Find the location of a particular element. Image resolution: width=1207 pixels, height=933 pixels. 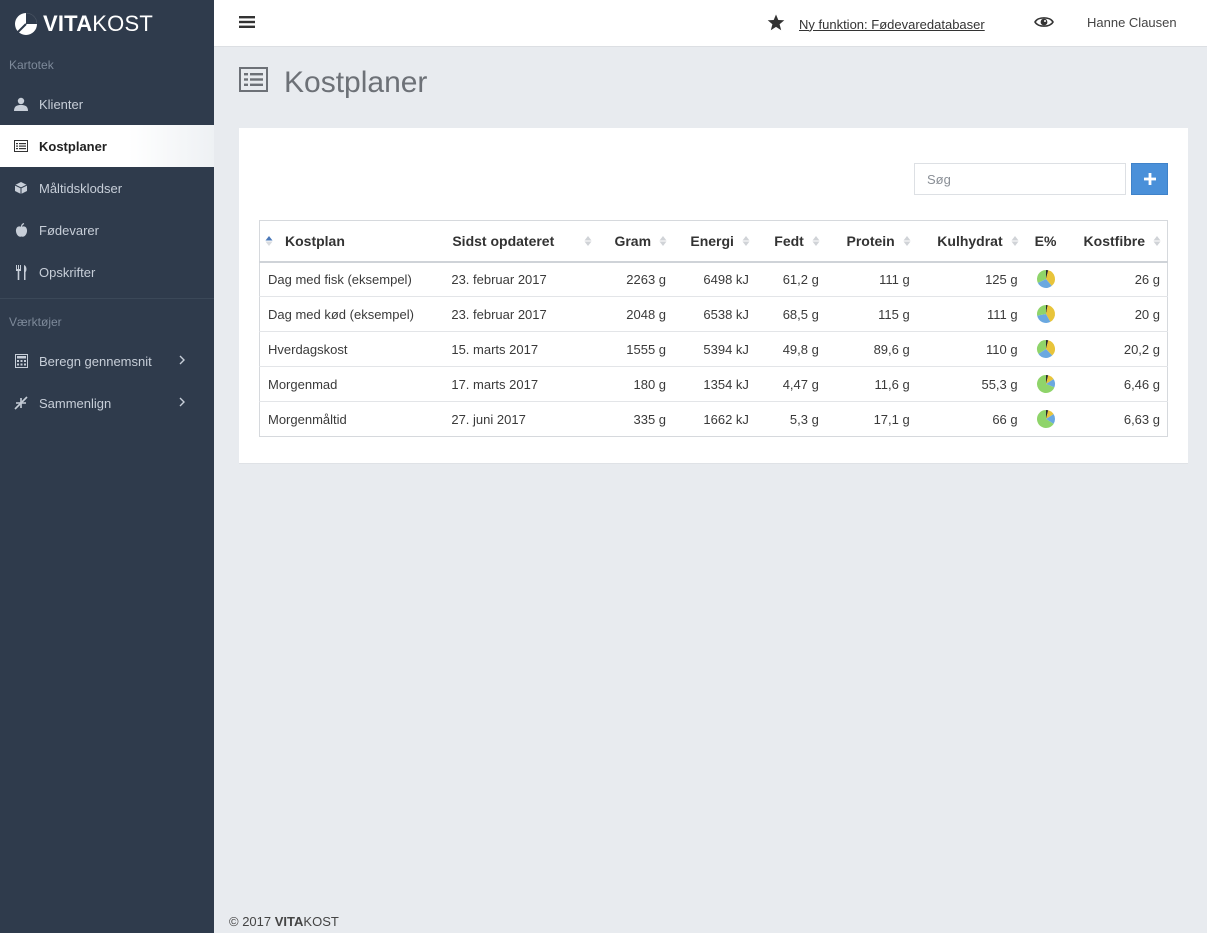

column-header-fedt: Fedt is located at coordinates (790, 241).